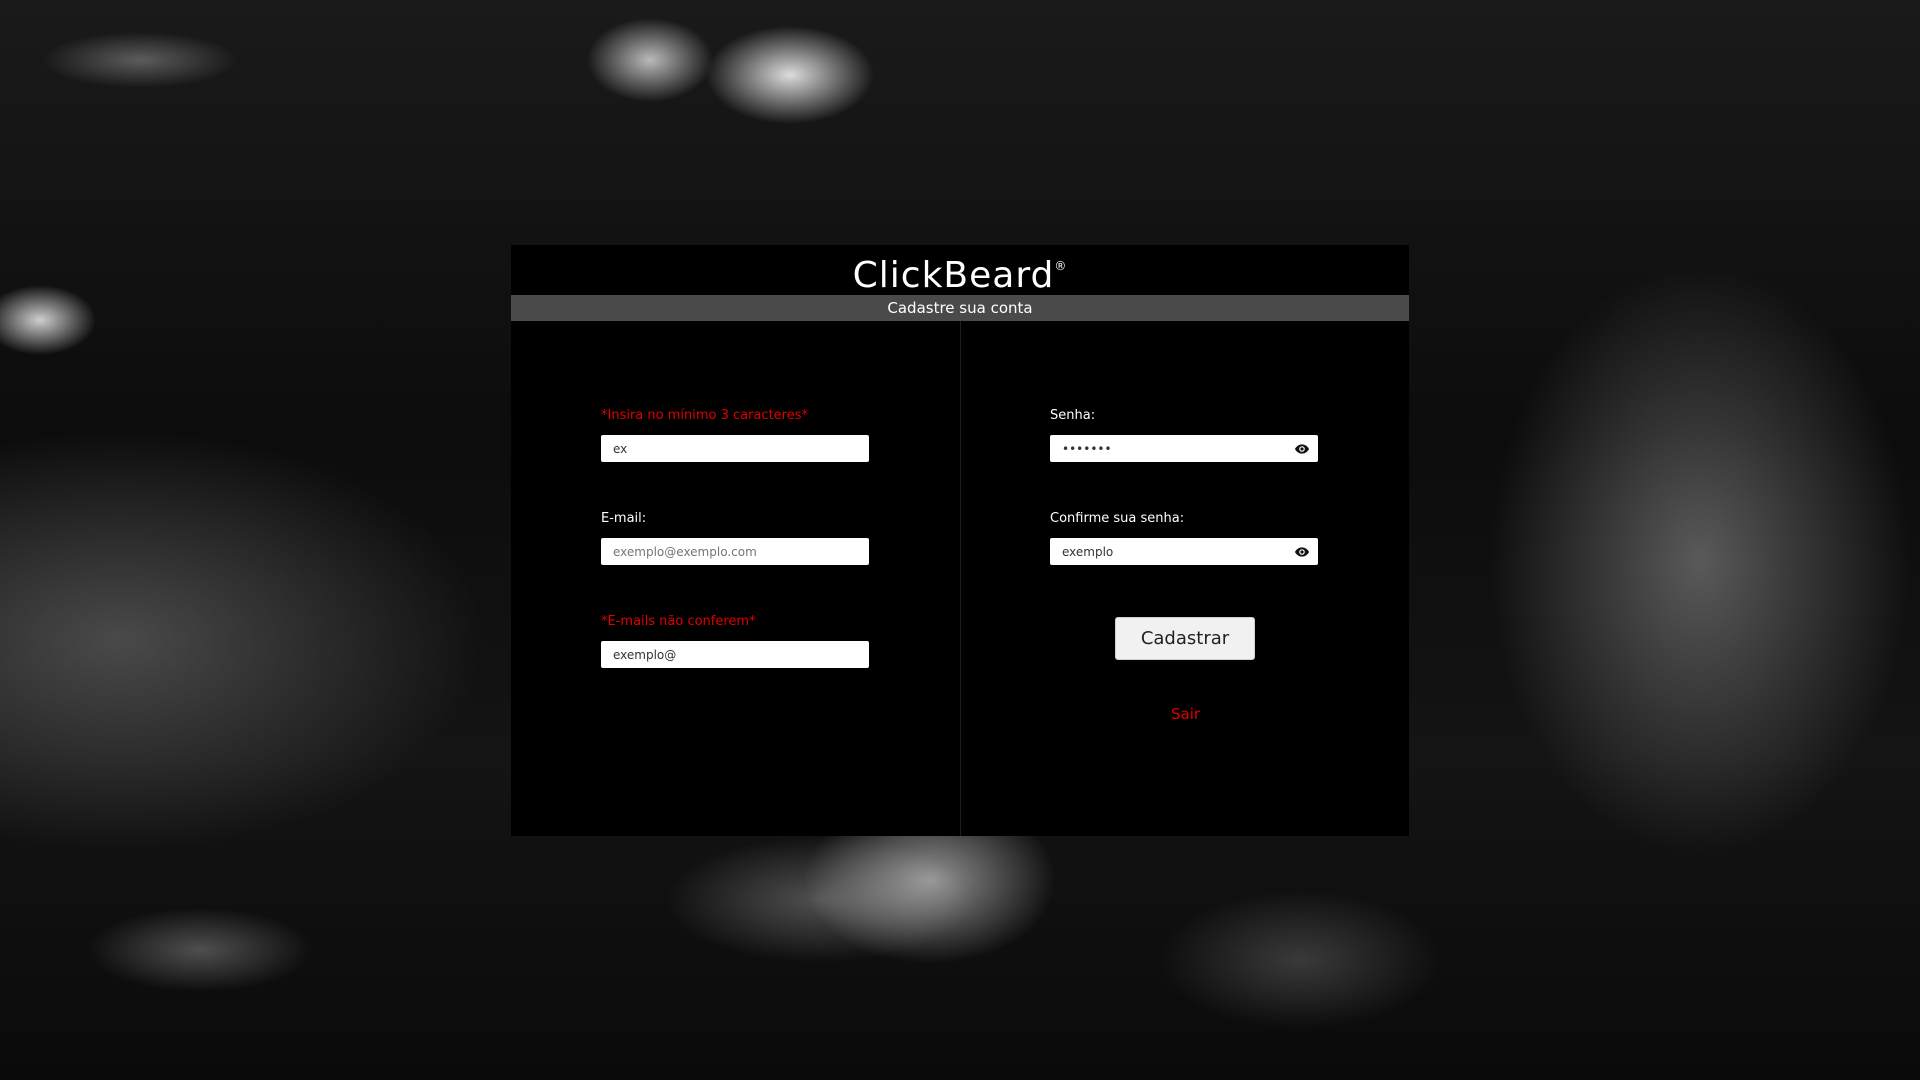  Describe the element at coordinates (960, 308) in the screenshot. I see `page-subtitle: Cadastre sua conta` at that location.